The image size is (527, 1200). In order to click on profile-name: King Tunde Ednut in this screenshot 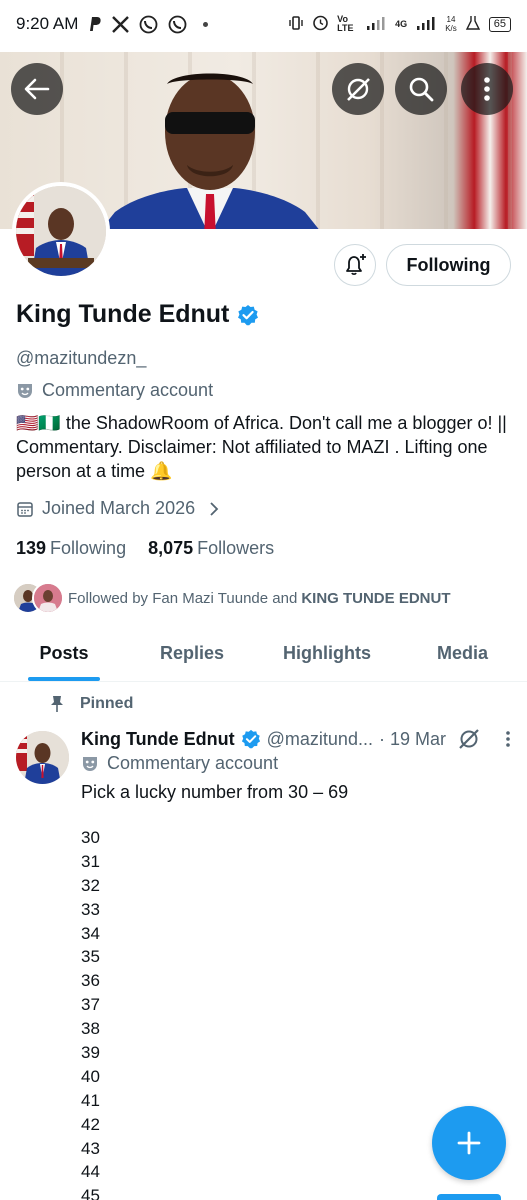, I will do `click(123, 314)`.